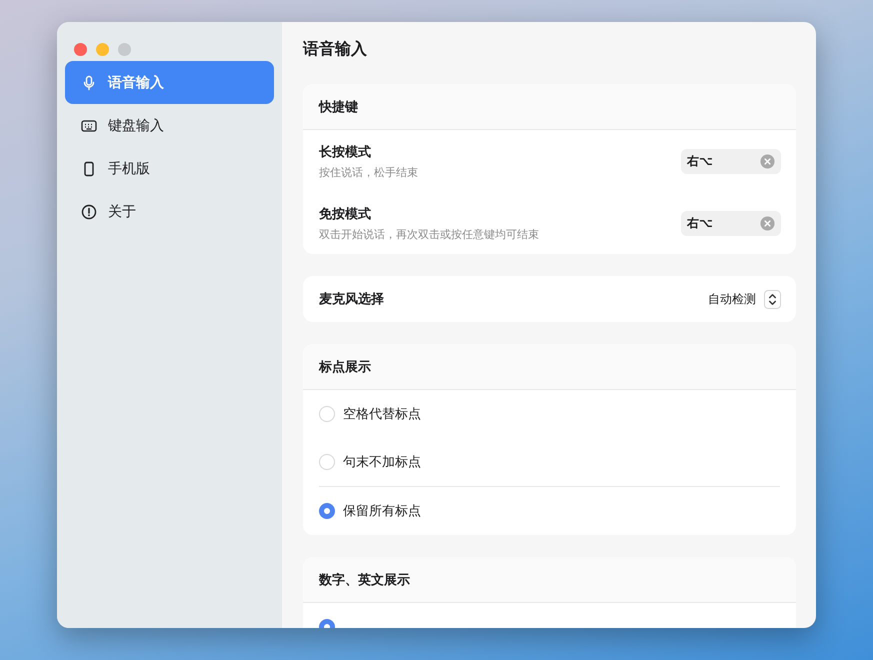 This screenshot has width=873, height=660. What do you see at coordinates (772, 299) in the screenshot?
I see `chevron-up-down-icon` at bounding box center [772, 299].